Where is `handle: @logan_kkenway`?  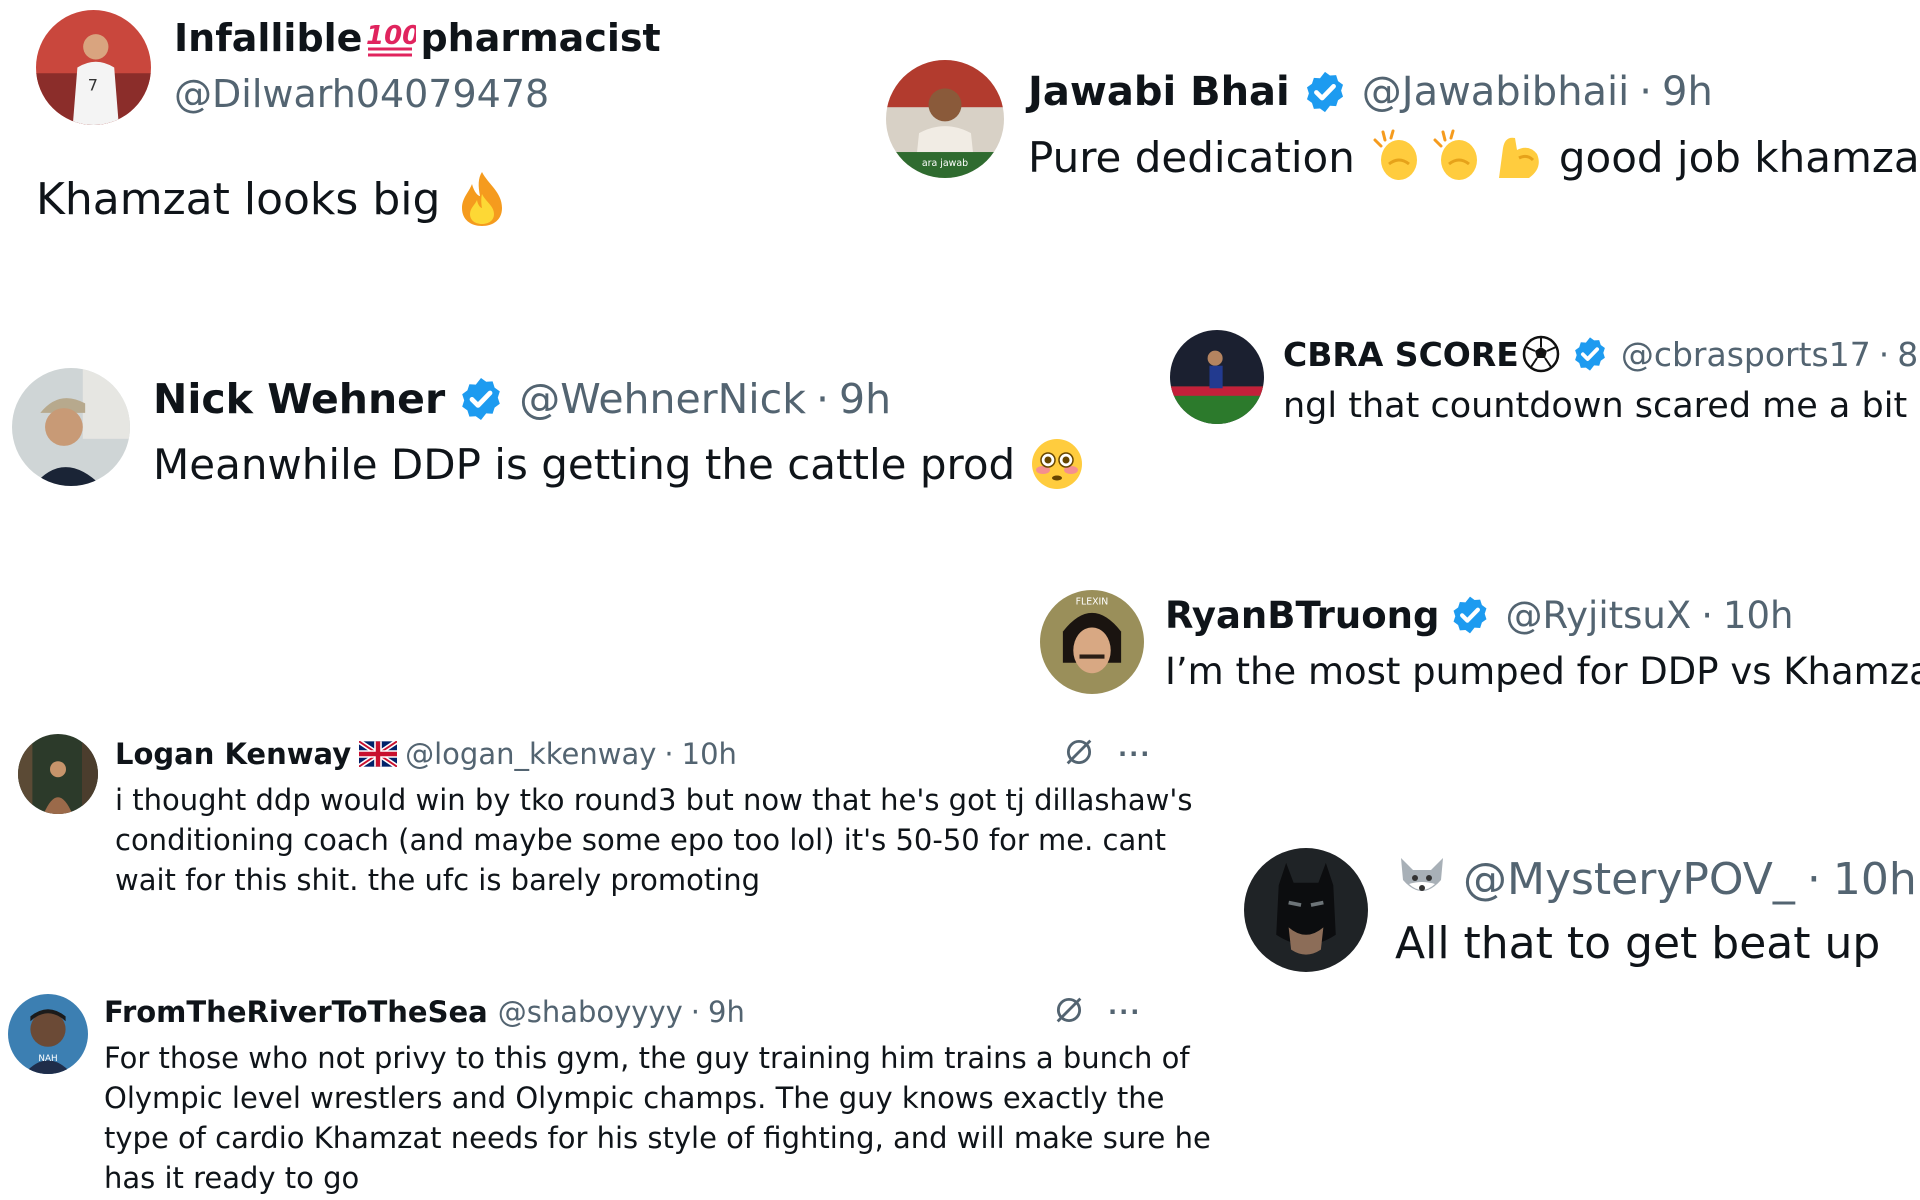 handle: @logan_kkenway is located at coordinates (530, 754).